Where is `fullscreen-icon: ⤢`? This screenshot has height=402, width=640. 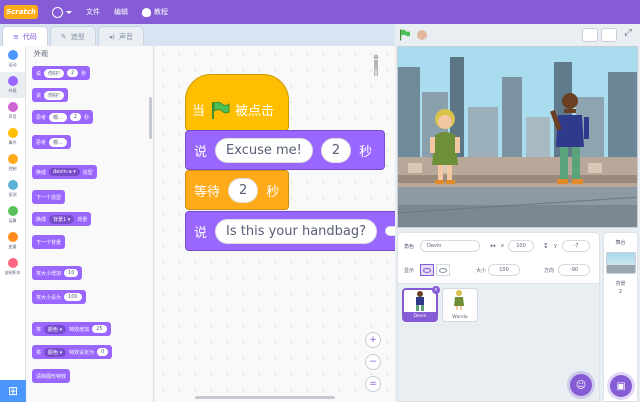
fullscreen-icon: ⤢ is located at coordinates (628, 35).